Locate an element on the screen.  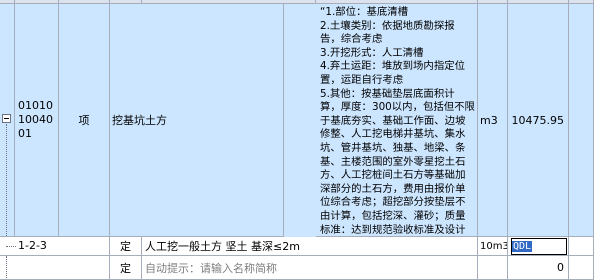
table-row-quota: 1-2-3 定 人工挖一般土方 坚土 基深≤2m 10m3 QDL is located at coordinates (297, 246).